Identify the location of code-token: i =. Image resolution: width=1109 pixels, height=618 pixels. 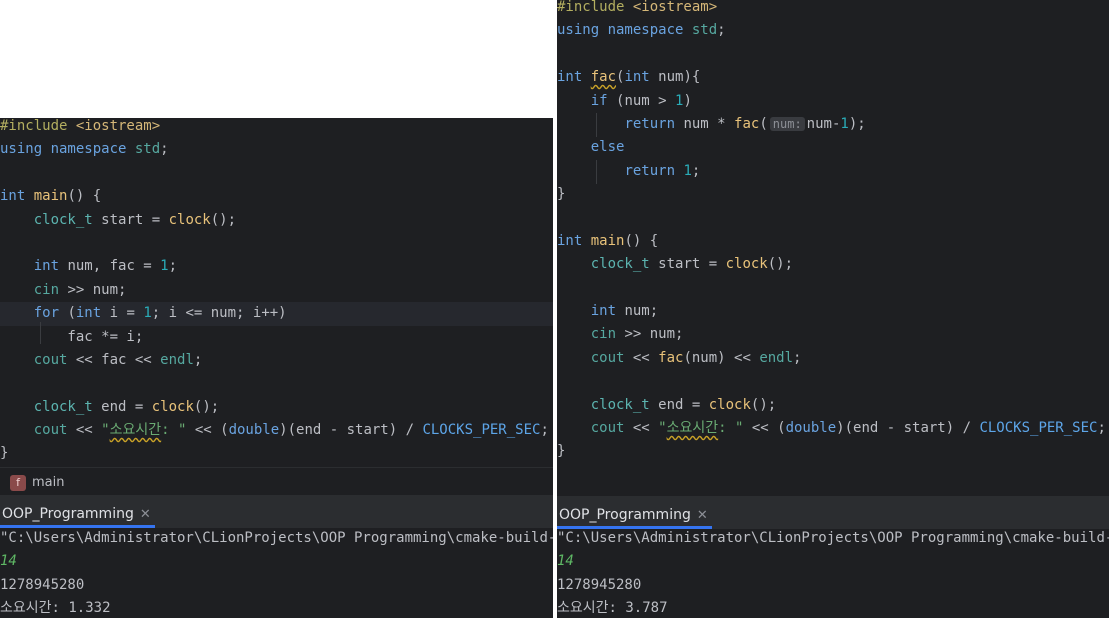
(126, 313).